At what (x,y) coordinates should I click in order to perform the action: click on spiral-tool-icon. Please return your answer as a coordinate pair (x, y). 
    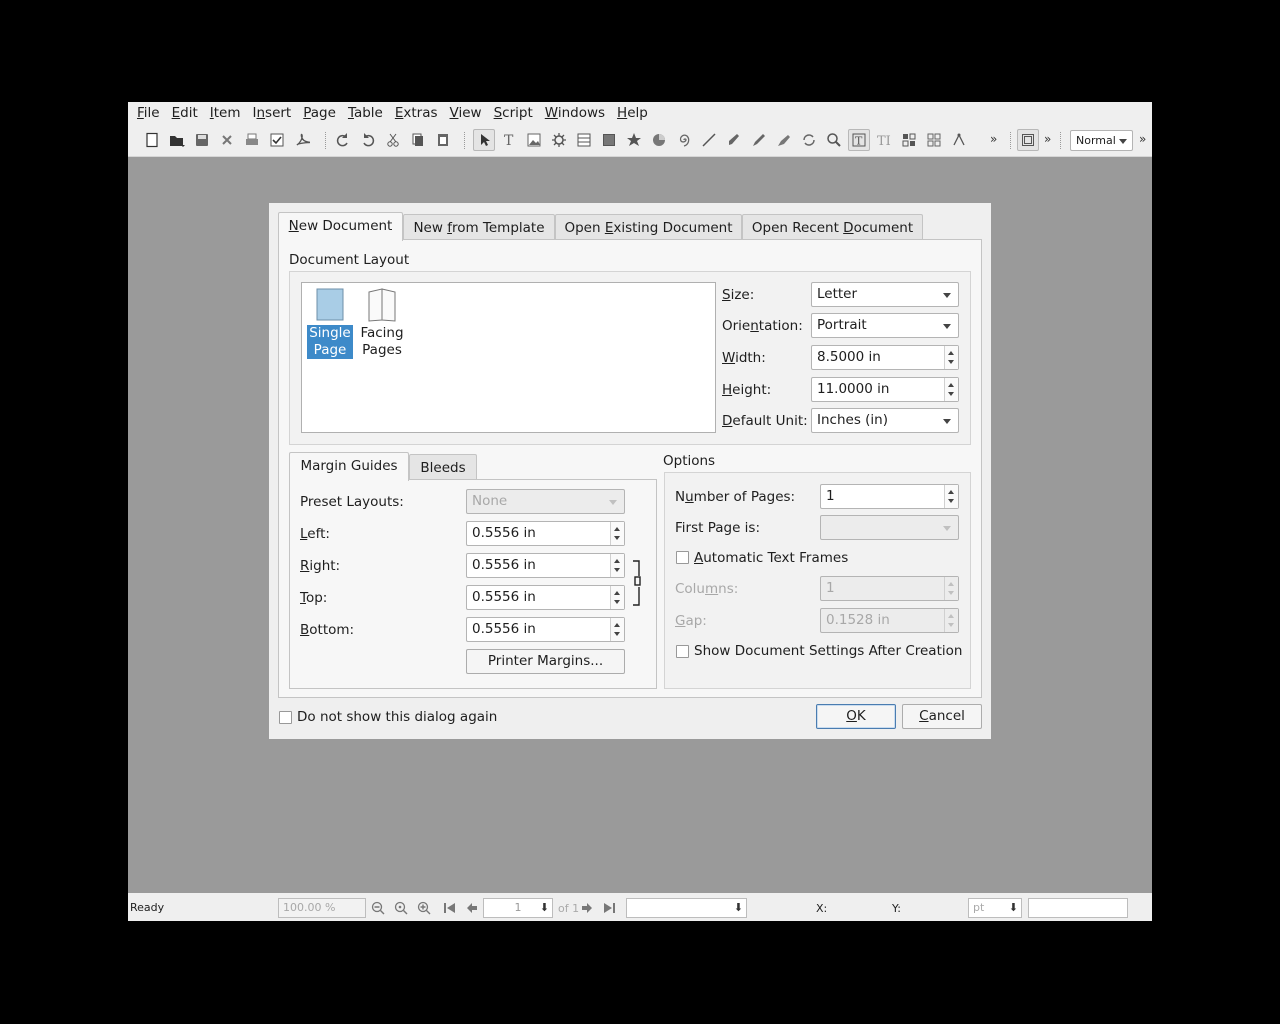
    Looking at the image, I should click on (684, 140).